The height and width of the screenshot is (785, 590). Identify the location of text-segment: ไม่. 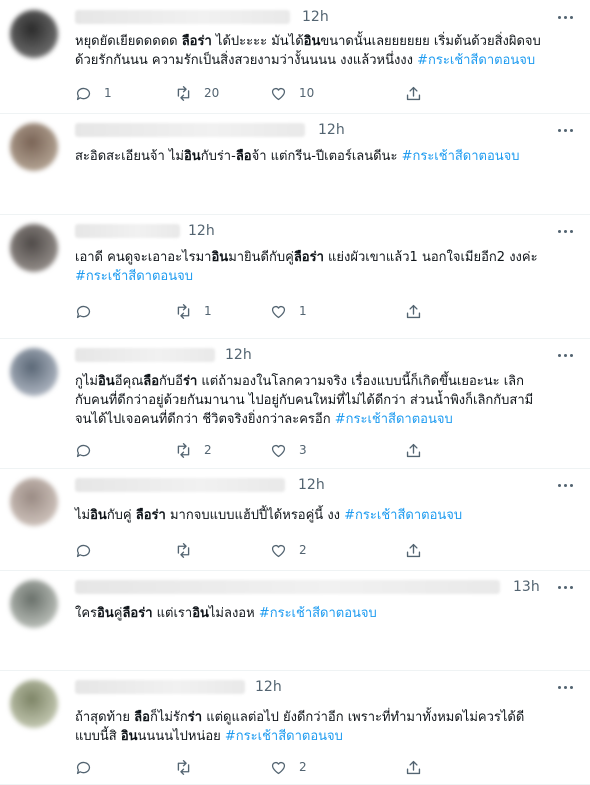
(83, 515).